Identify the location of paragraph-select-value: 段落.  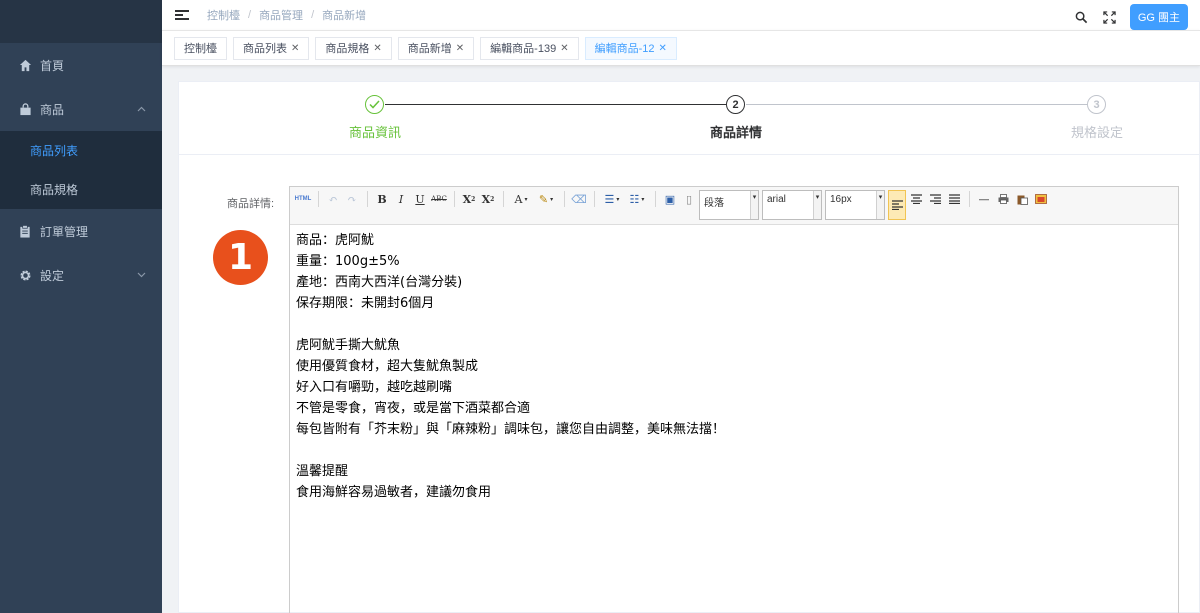
(714, 203).